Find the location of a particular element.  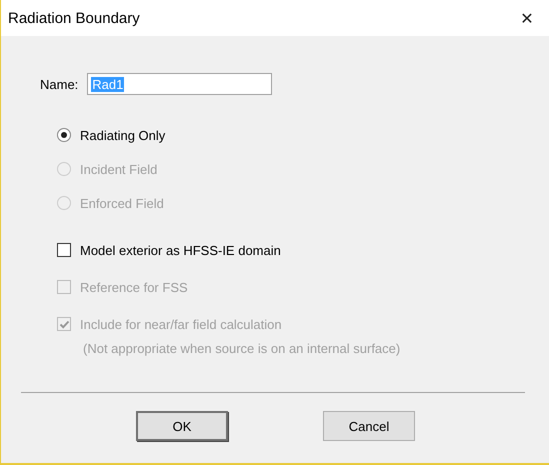

radio-label: Incident Field is located at coordinates (119, 169).